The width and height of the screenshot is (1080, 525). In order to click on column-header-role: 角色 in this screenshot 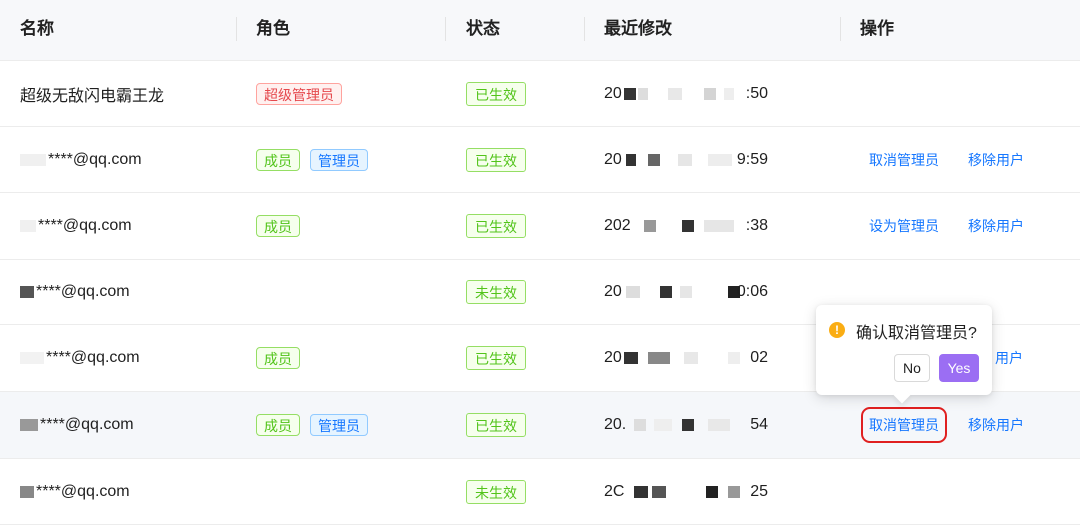, I will do `click(273, 28)`.